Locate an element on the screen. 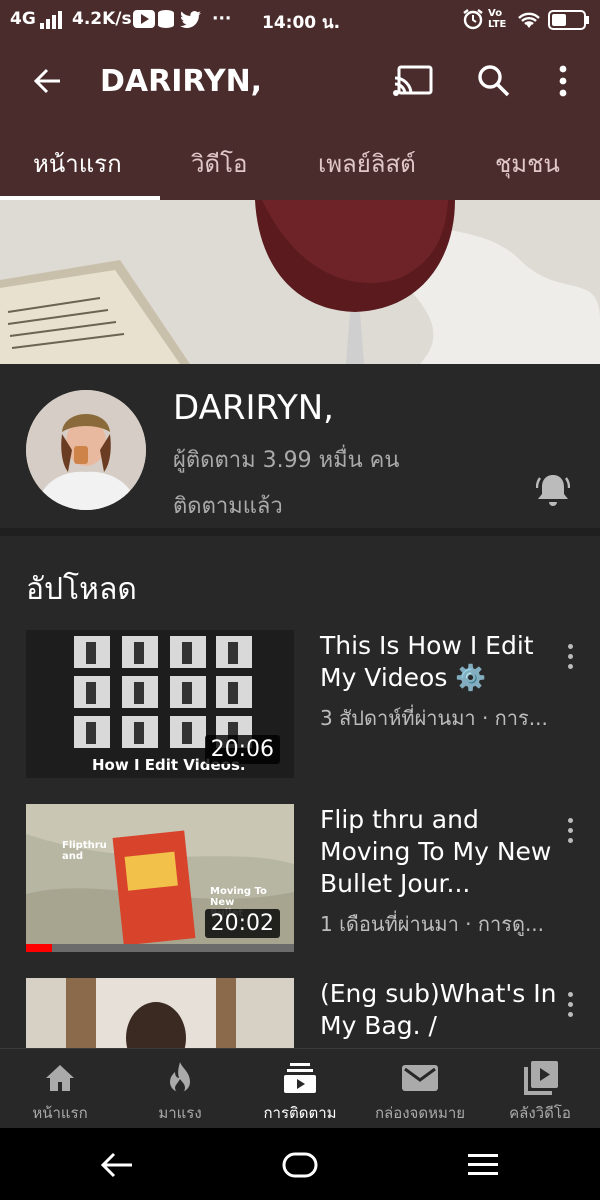  watch-progress-bar is located at coordinates (39, 948).